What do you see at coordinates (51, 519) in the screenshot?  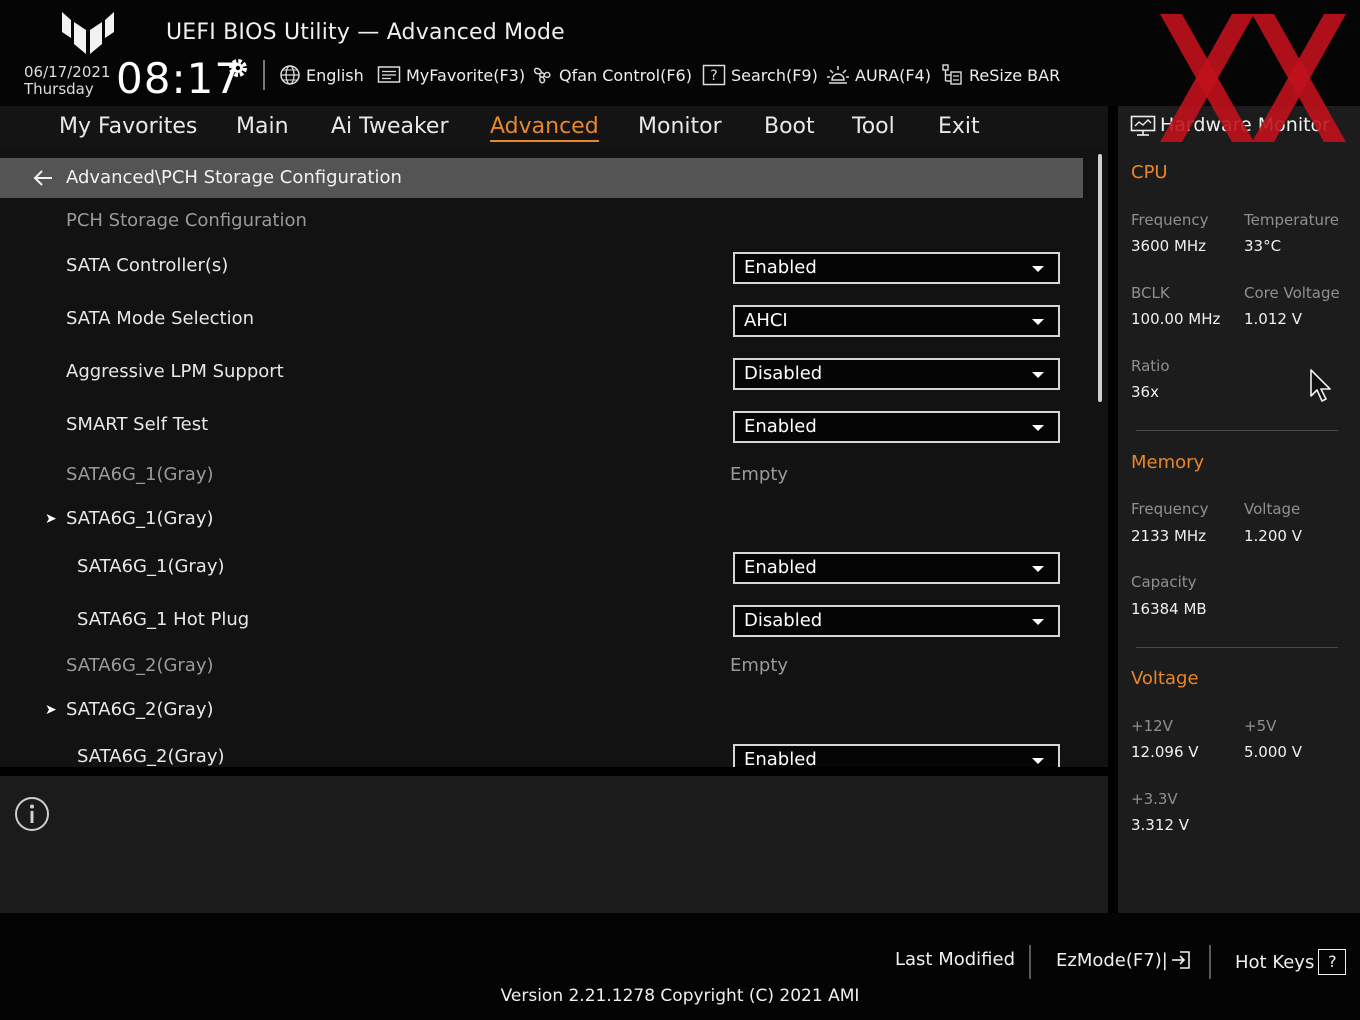 I see `chevron-right-icon: ➤` at bounding box center [51, 519].